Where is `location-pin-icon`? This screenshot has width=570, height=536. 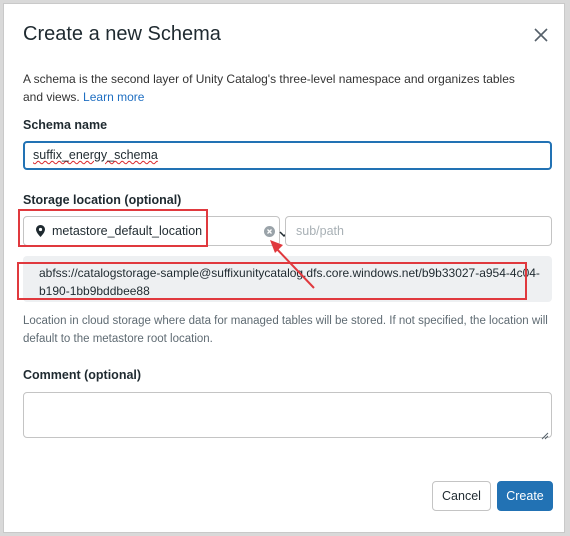 location-pin-icon is located at coordinates (40, 232).